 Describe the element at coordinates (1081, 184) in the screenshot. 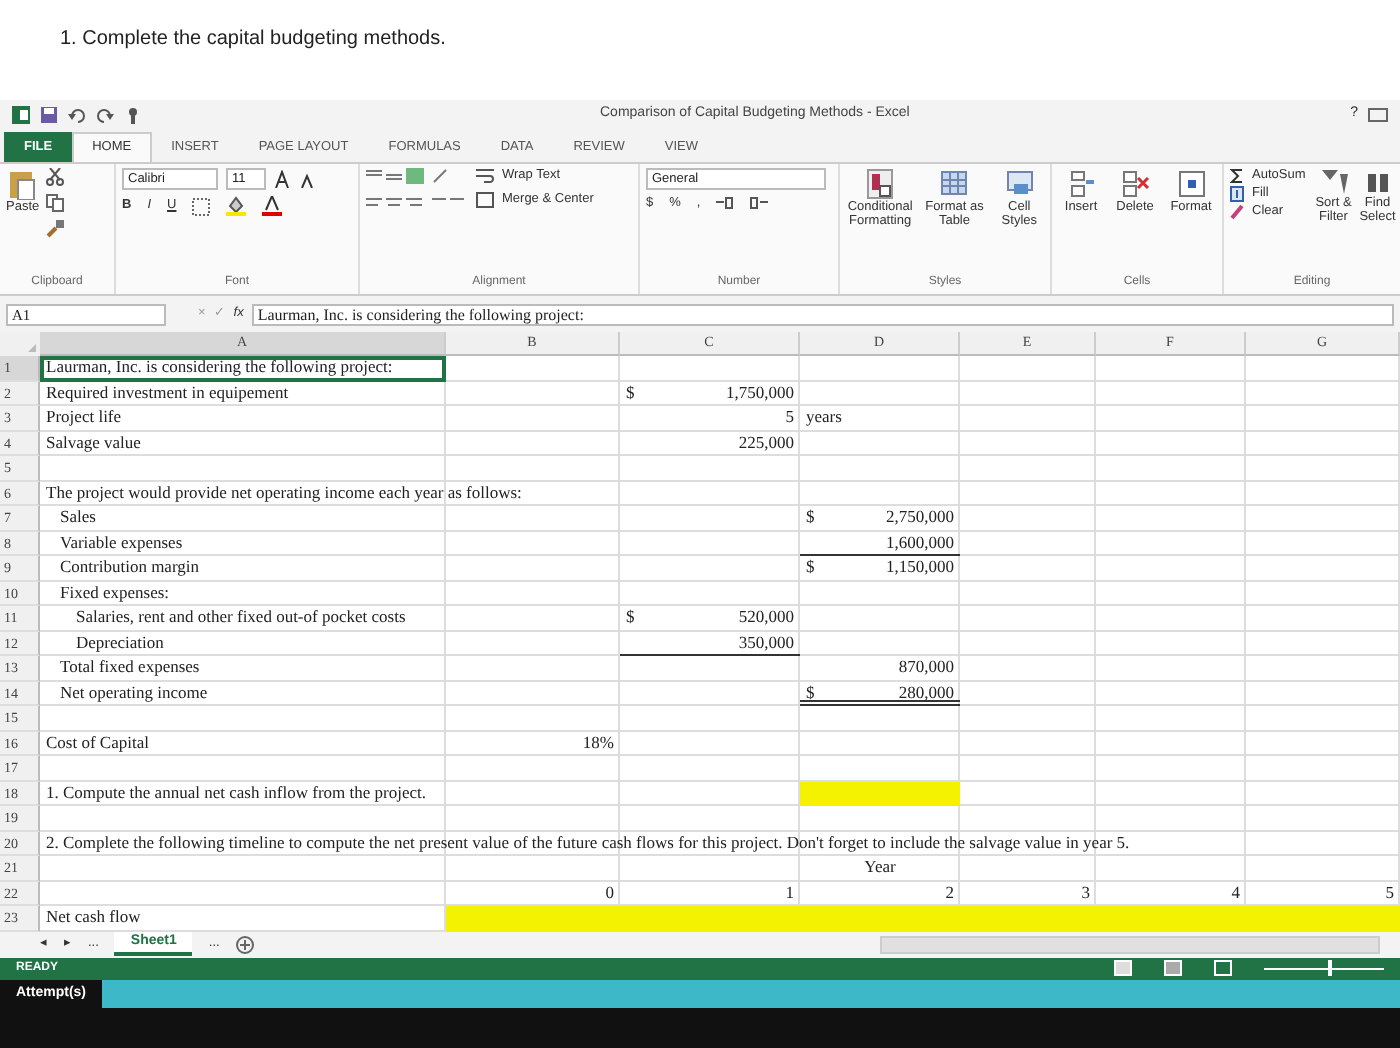

I see `insert-cells-icon` at that location.